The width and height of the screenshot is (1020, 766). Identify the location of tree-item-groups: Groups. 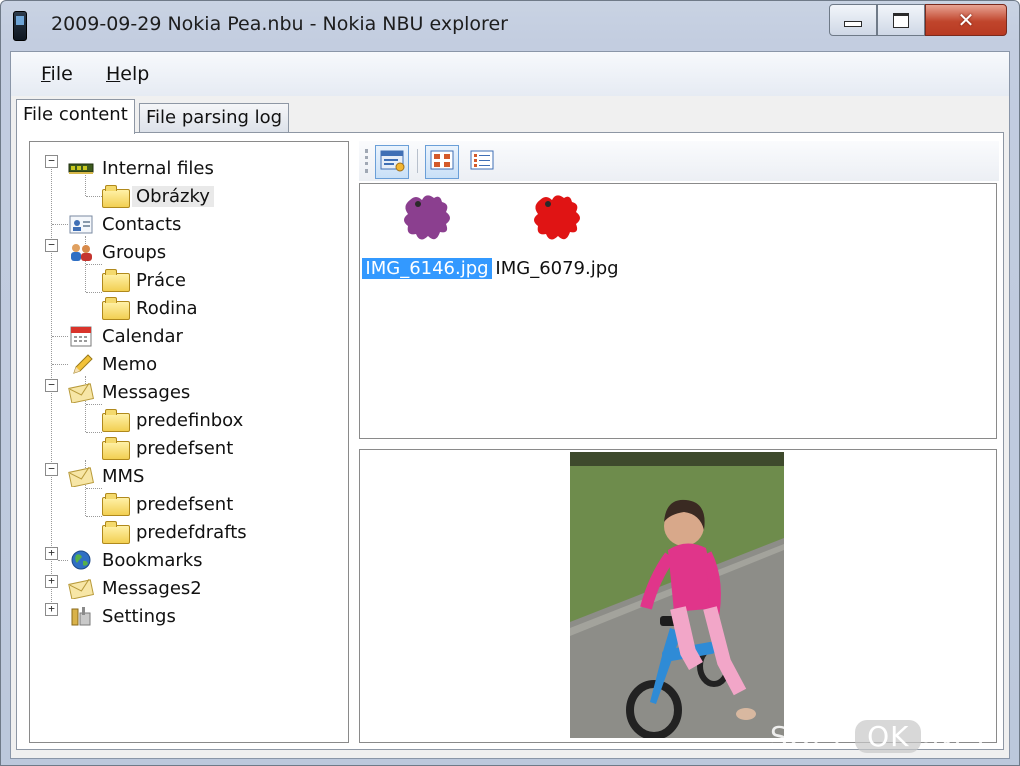
(119, 252).